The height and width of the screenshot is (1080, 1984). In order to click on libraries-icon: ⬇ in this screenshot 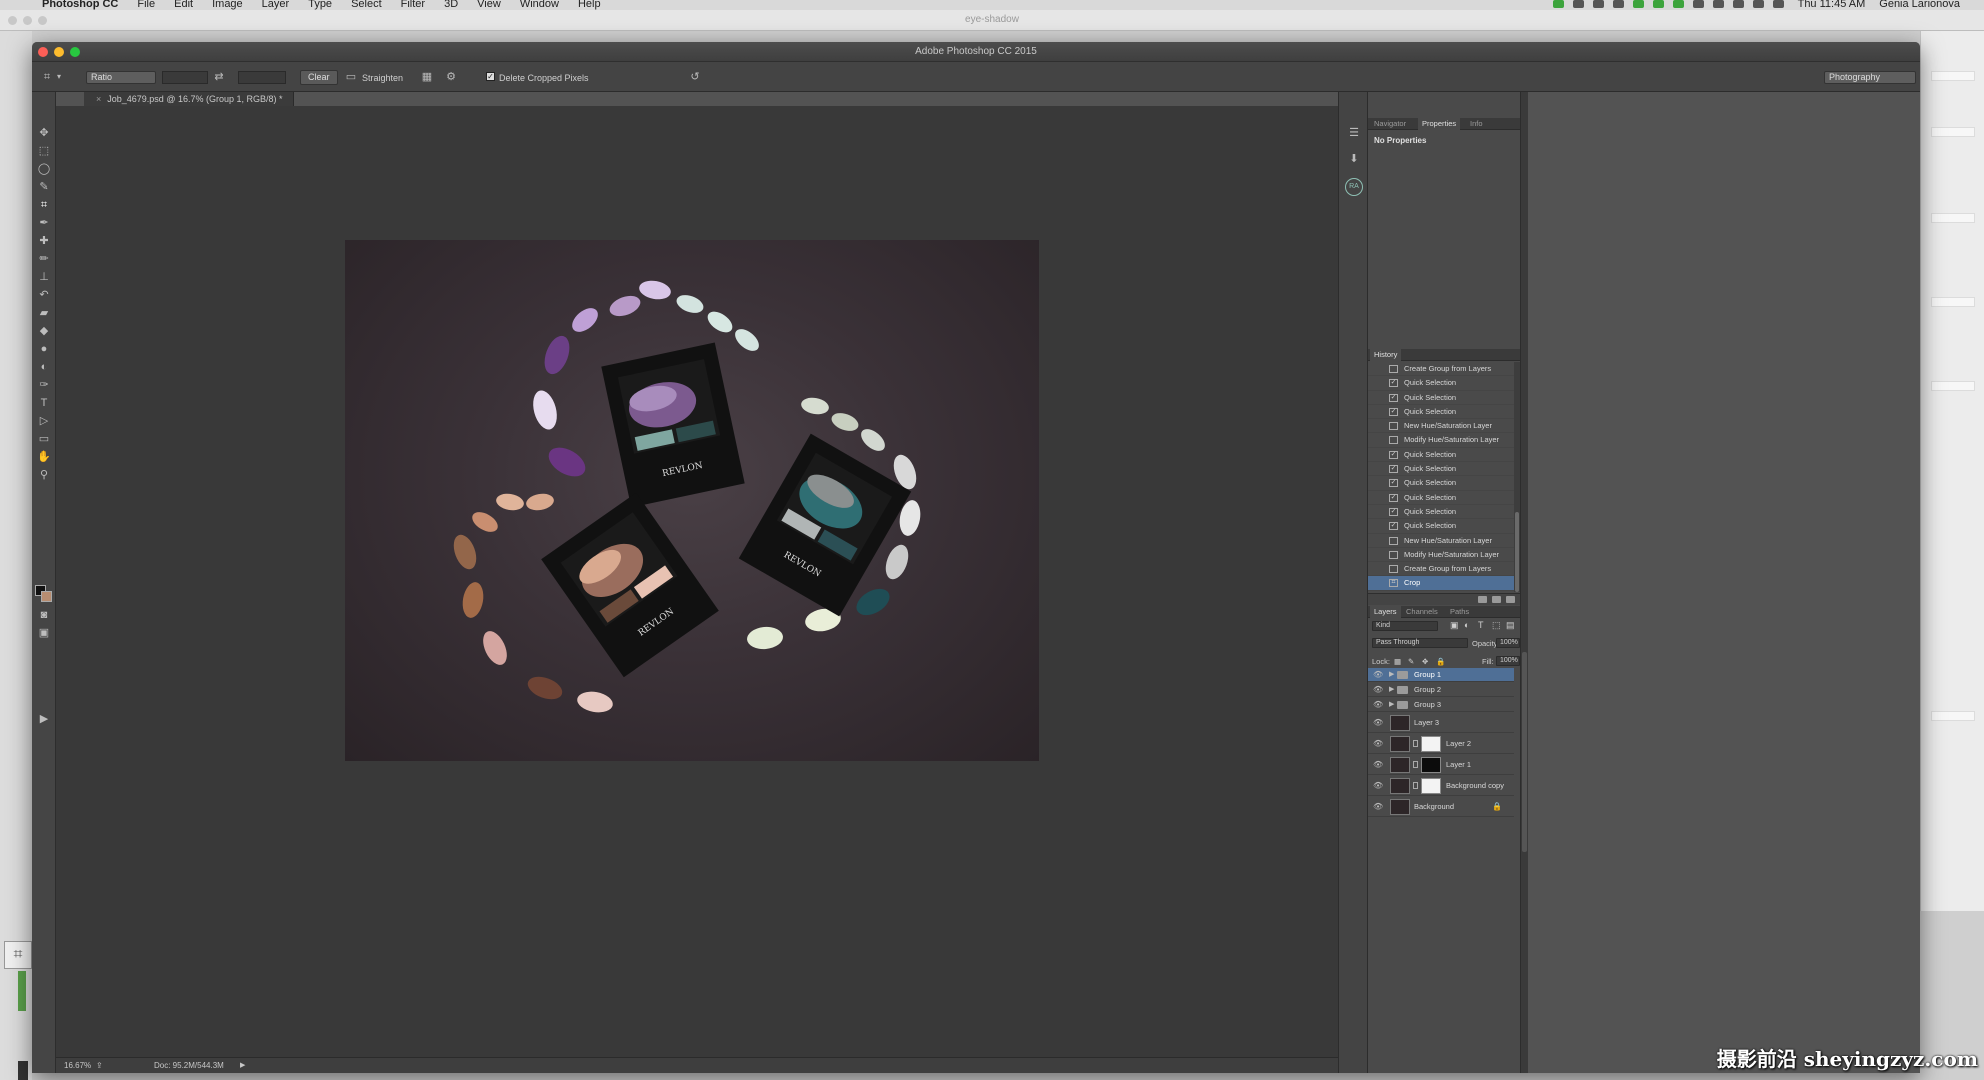, I will do `click(1354, 159)`.